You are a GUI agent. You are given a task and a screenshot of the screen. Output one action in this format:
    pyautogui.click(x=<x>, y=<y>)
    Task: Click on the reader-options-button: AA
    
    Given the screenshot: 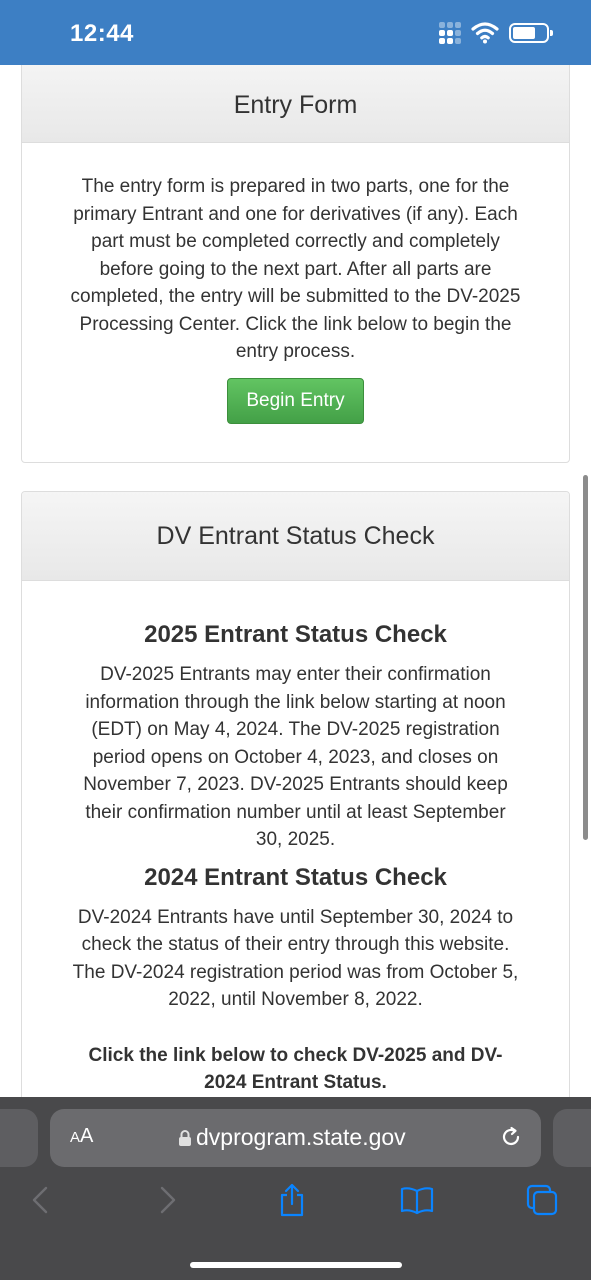 What is the action you would take?
    pyautogui.click(x=81, y=1136)
    